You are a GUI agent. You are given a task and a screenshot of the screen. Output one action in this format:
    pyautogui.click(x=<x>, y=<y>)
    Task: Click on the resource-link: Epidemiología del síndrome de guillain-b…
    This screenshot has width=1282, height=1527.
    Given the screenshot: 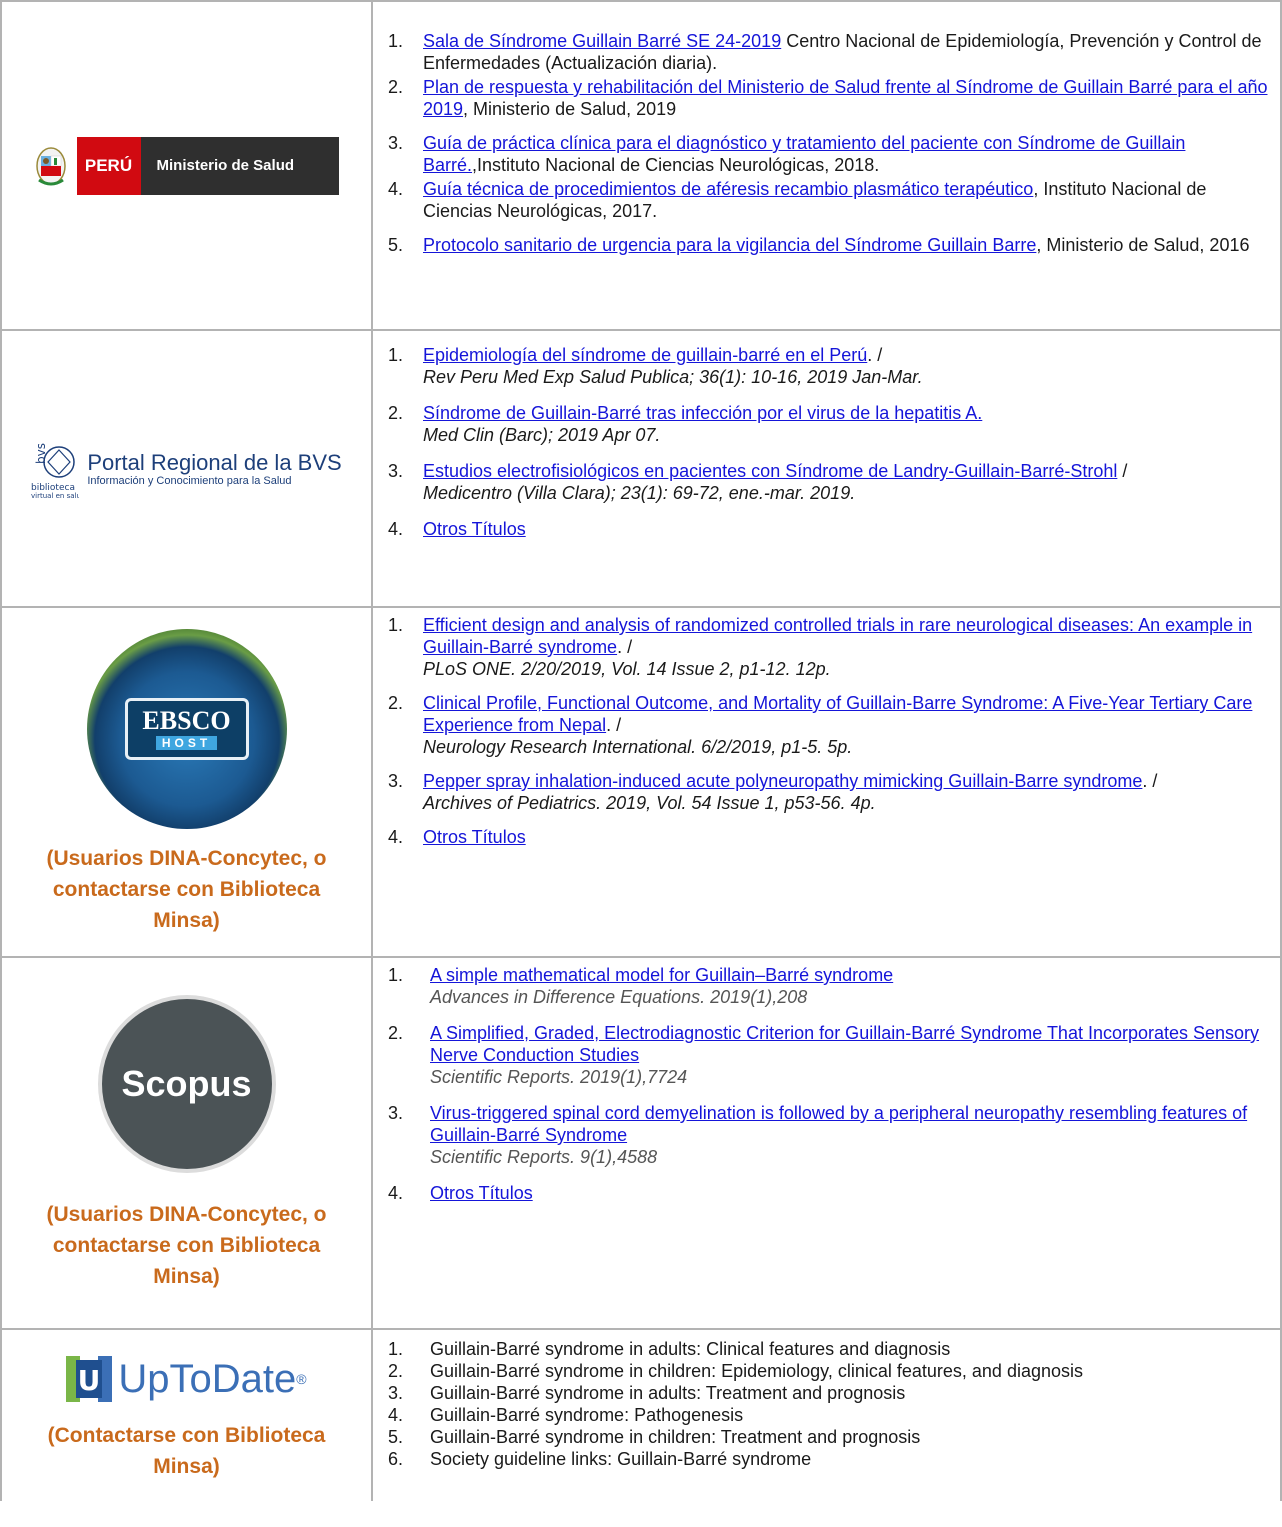 What is the action you would take?
    pyautogui.click(x=645, y=355)
    